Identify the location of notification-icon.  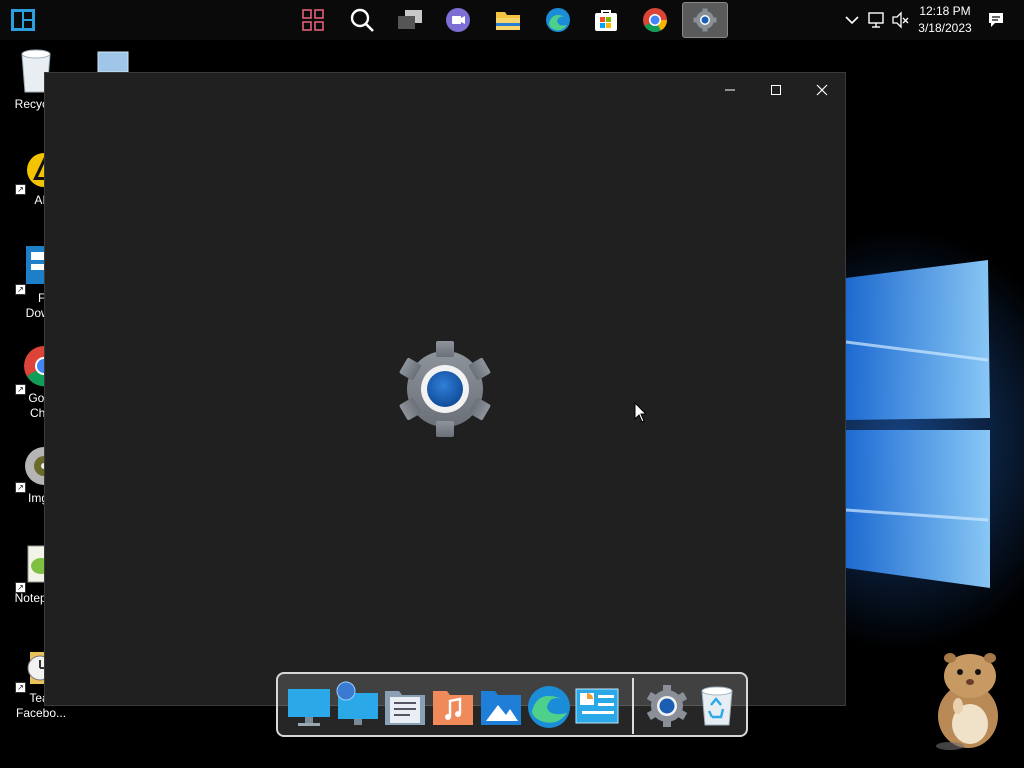
(996, 20).